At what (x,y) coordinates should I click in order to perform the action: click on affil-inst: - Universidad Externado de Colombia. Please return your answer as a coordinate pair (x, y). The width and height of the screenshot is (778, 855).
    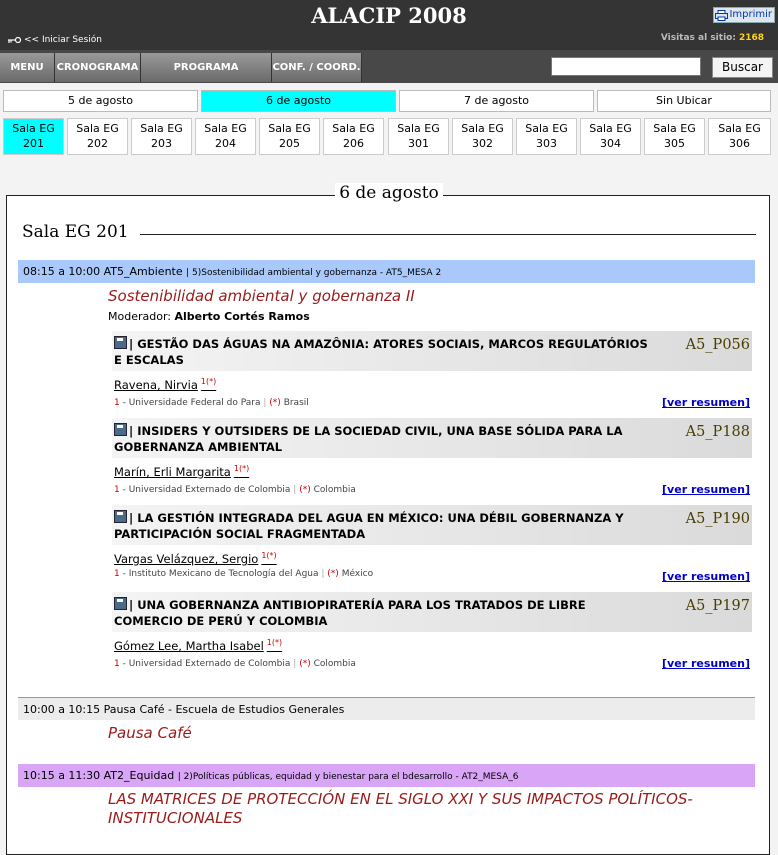
    Looking at the image, I should click on (206, 490).